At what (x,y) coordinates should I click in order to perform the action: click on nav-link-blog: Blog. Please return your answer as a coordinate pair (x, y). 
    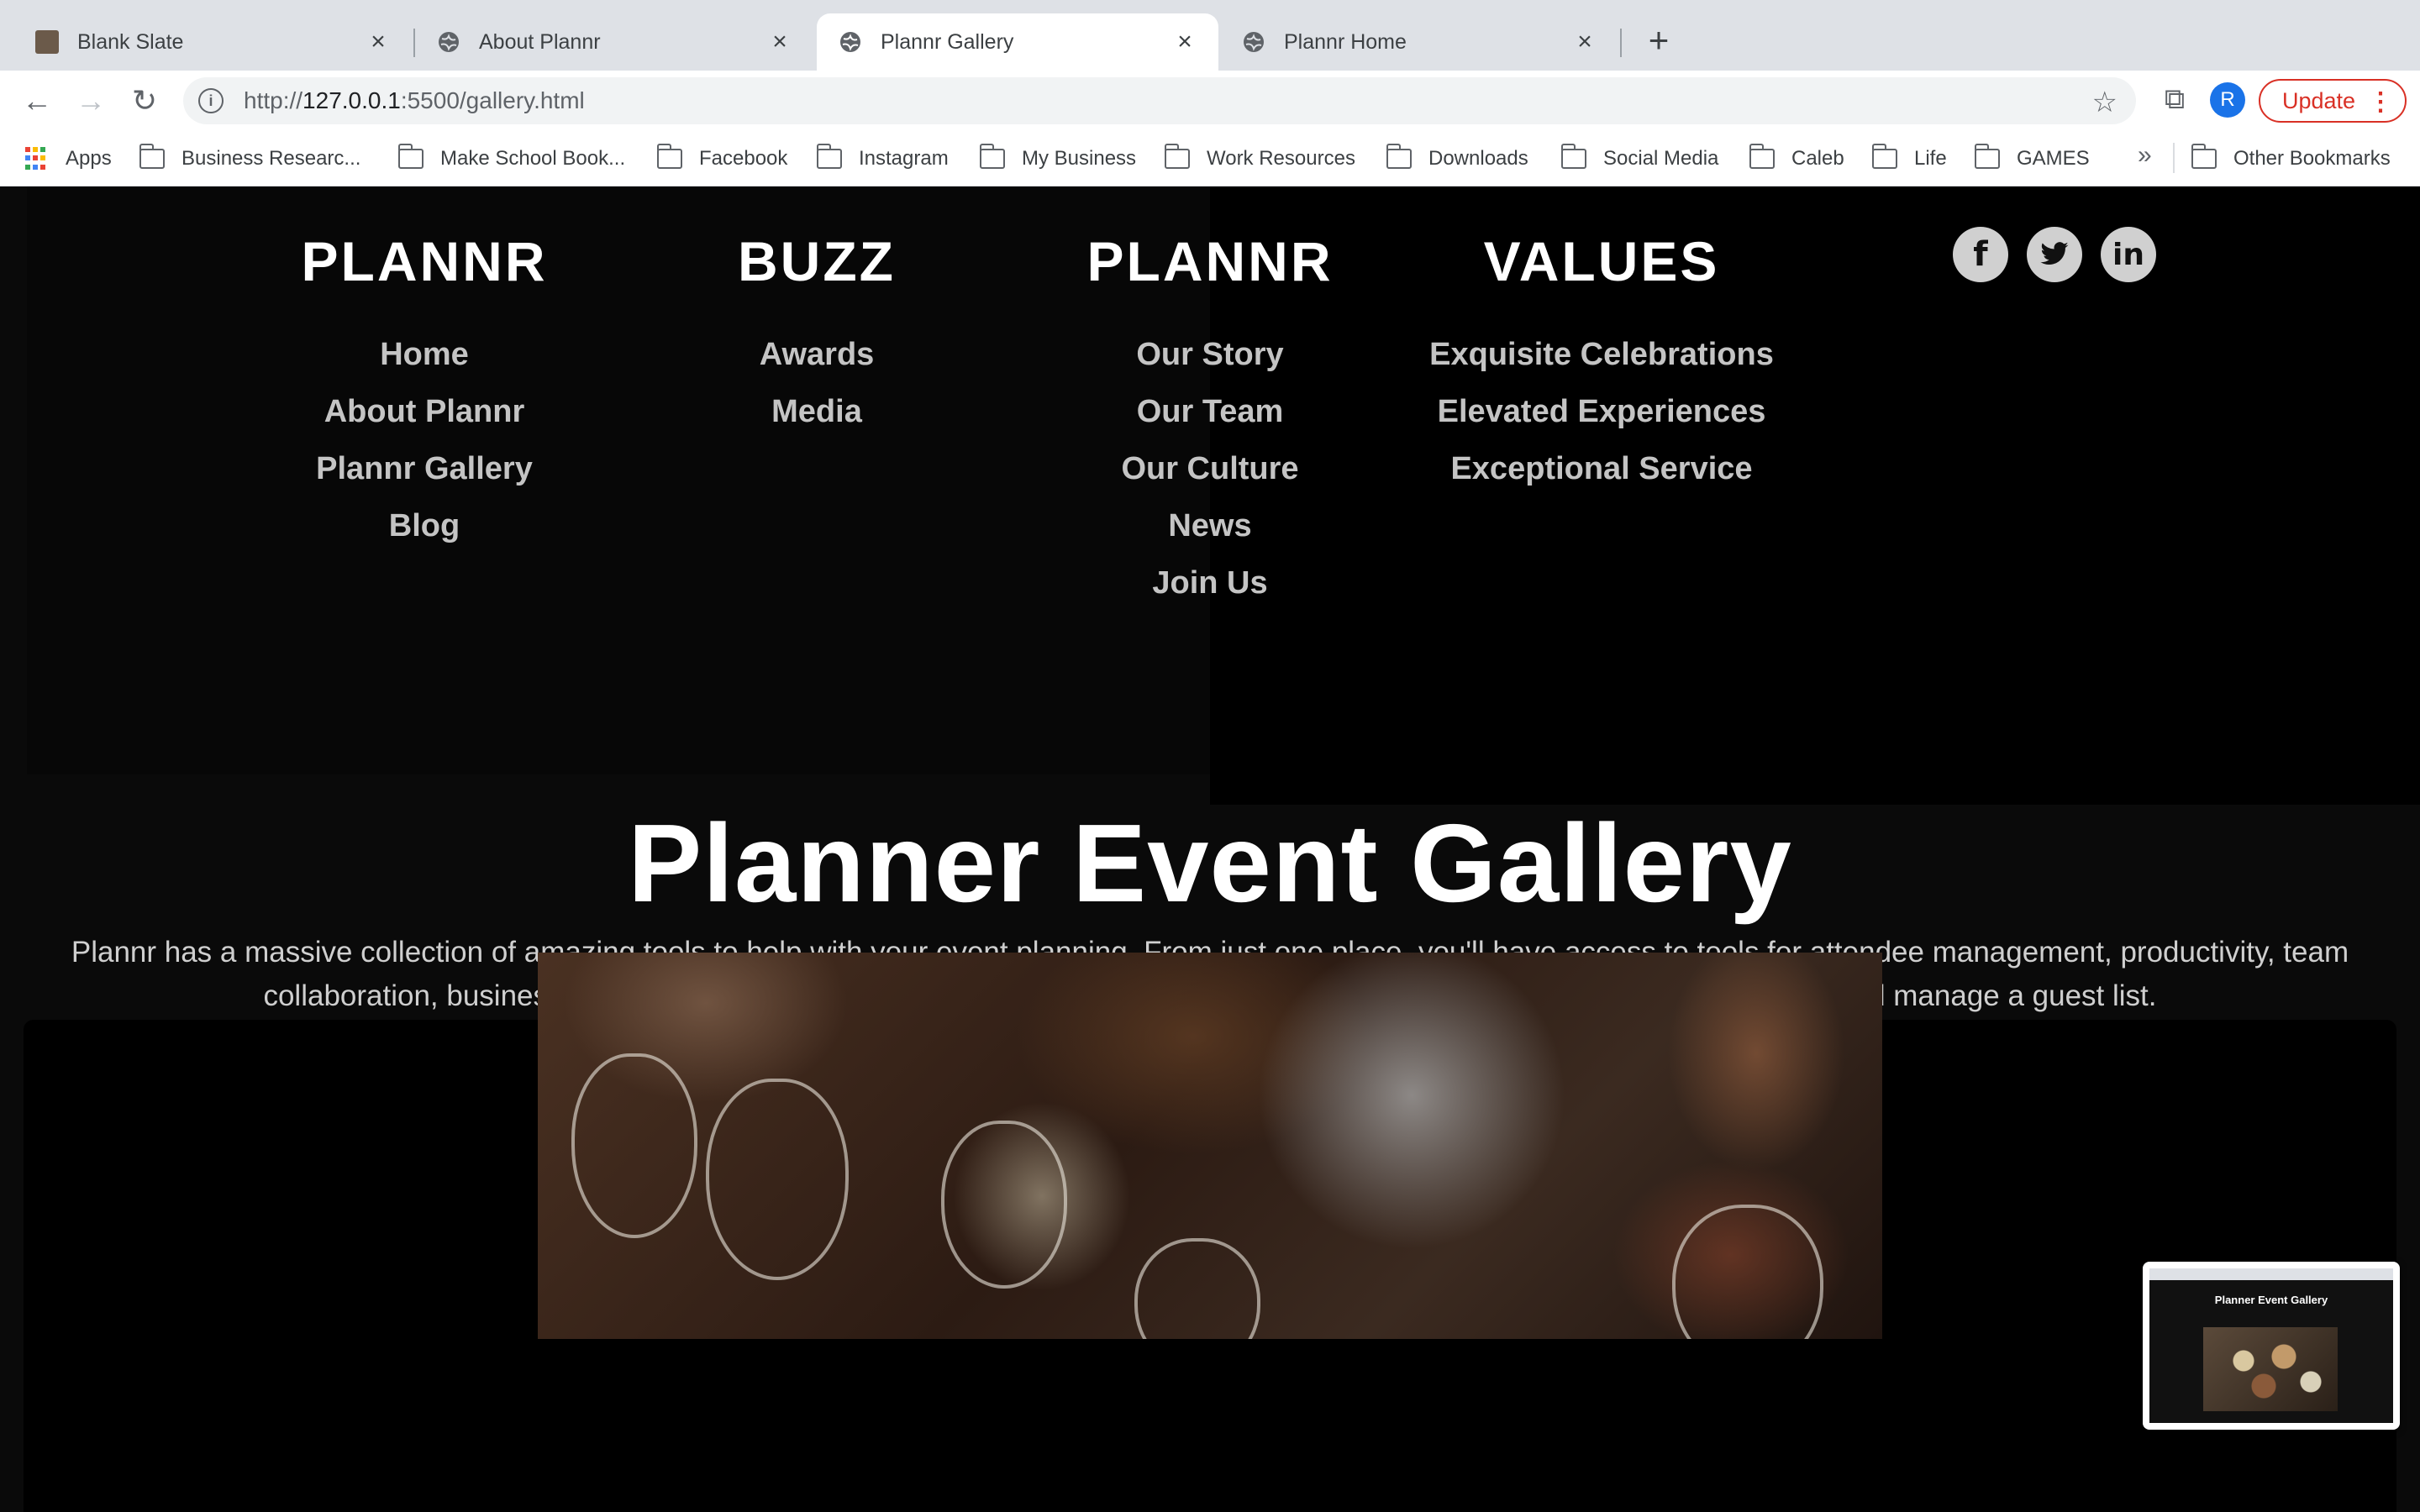
    Looking at the image, I should click on (424, 525).